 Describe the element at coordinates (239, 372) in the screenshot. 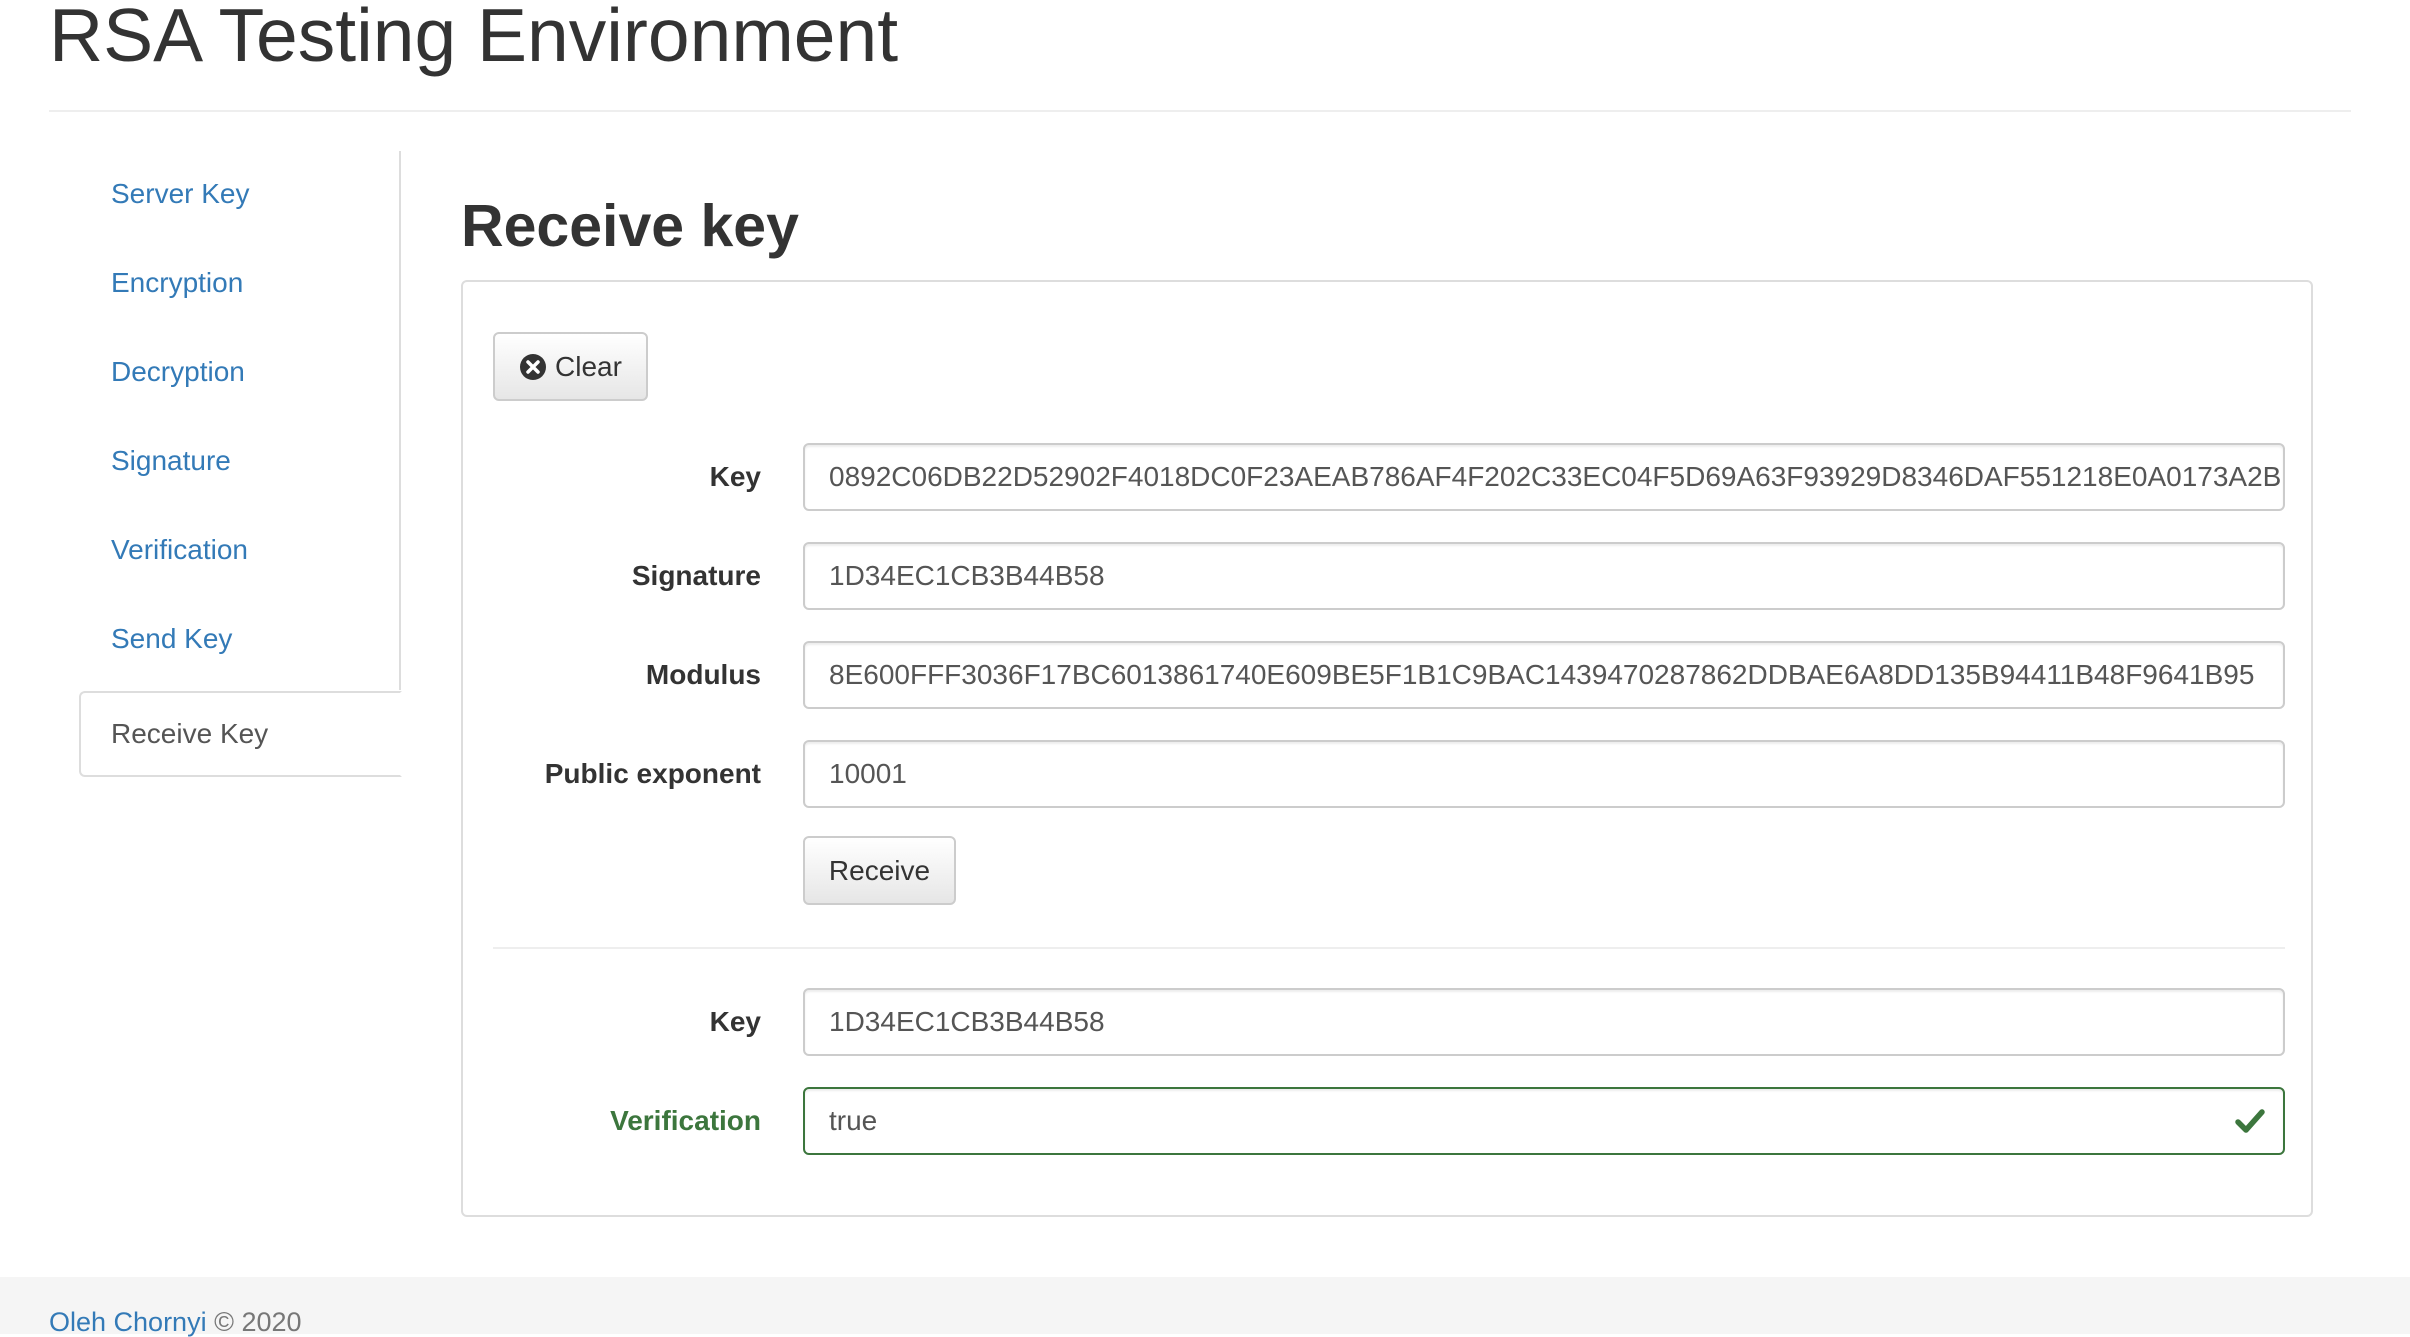

I see `sidebar-item-decryption: Decryption` at that location.